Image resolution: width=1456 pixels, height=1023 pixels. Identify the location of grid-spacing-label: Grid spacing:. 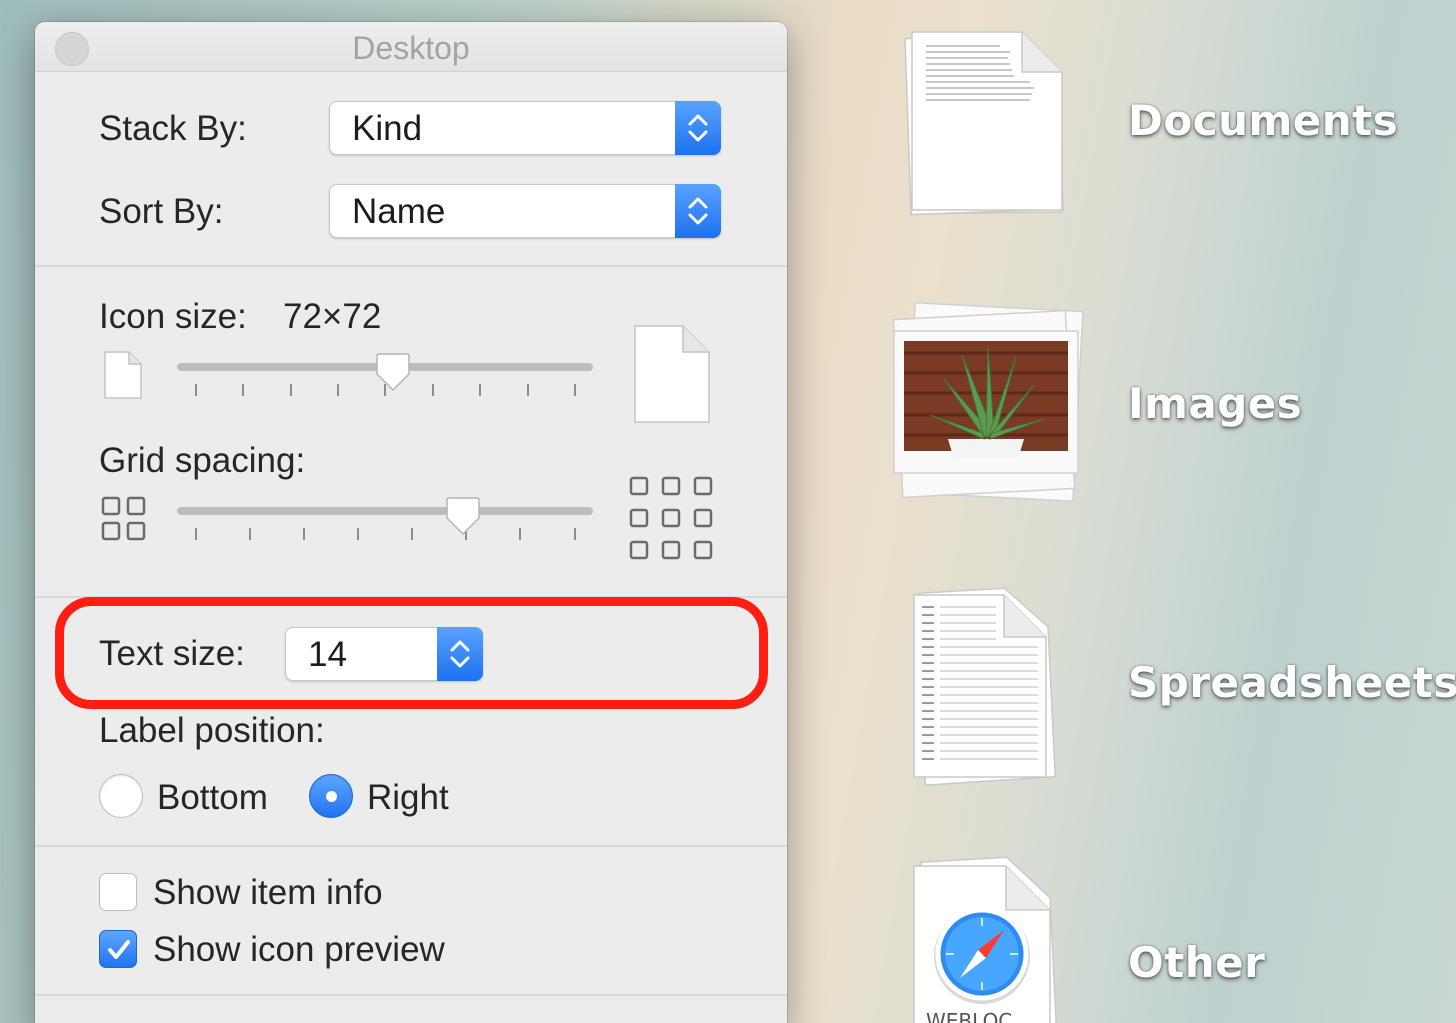
(202, 460).